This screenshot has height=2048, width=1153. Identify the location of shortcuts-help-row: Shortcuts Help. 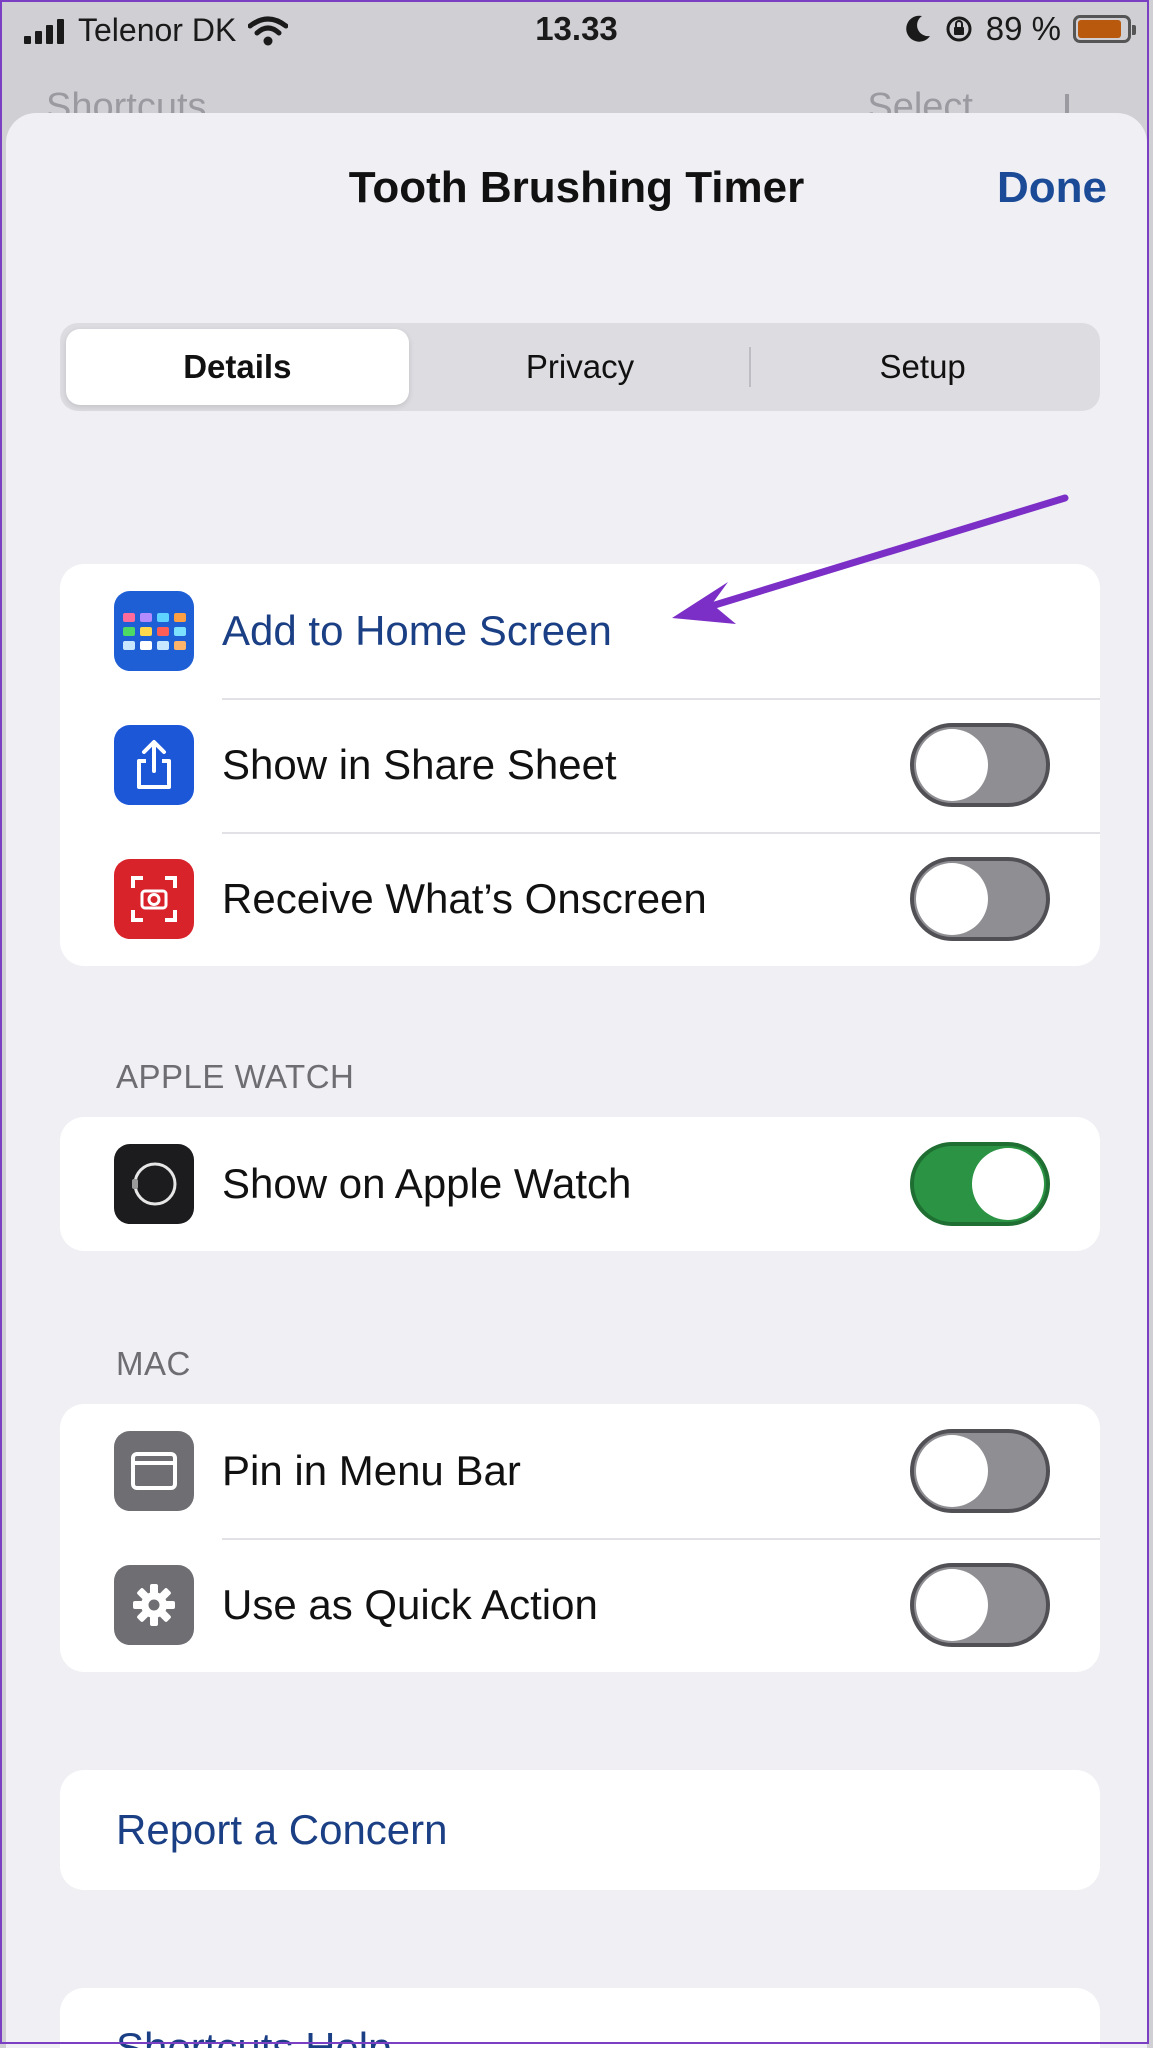
(580, 2018).